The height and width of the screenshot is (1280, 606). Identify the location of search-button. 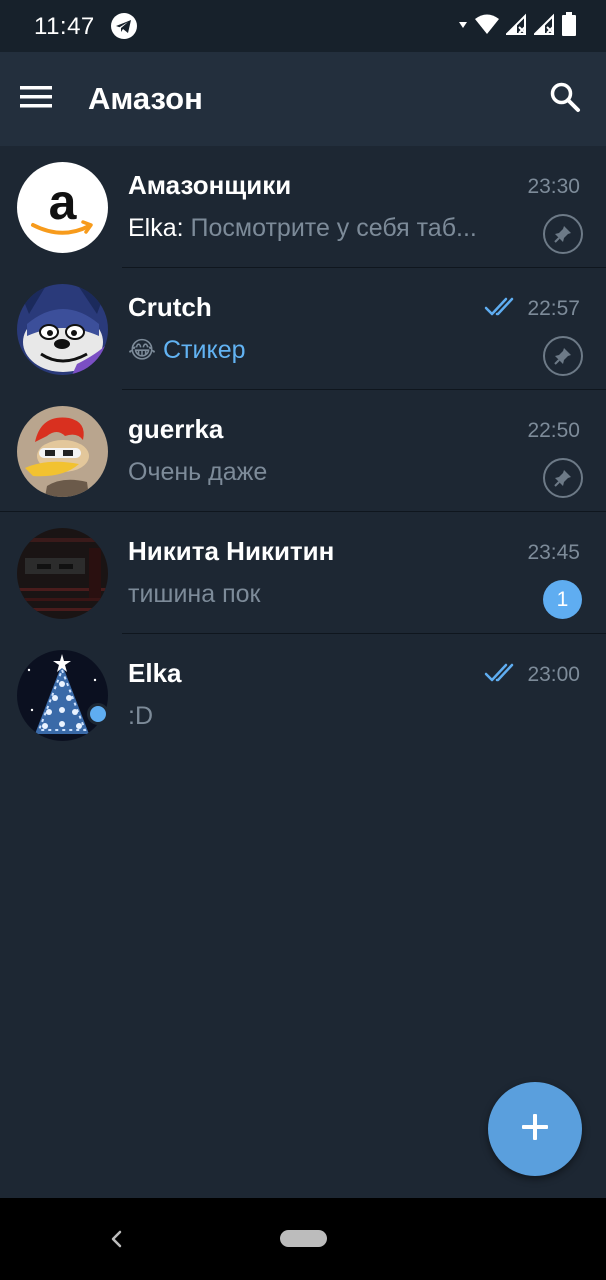
(565, 99).